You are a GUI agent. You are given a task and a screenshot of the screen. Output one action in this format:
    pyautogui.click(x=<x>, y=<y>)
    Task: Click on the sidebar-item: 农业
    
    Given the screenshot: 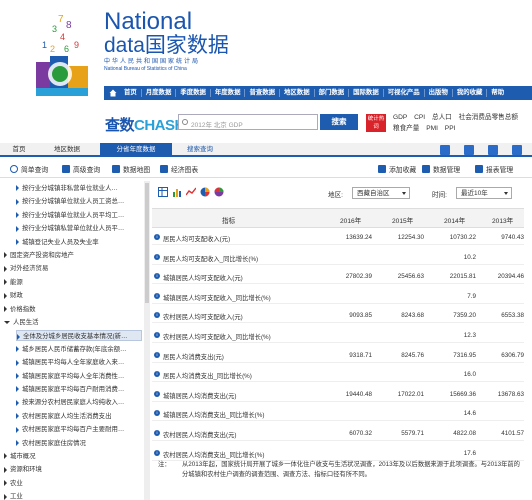 What is the action you would take?
    pyautogui.click(x=73, y=483)
    